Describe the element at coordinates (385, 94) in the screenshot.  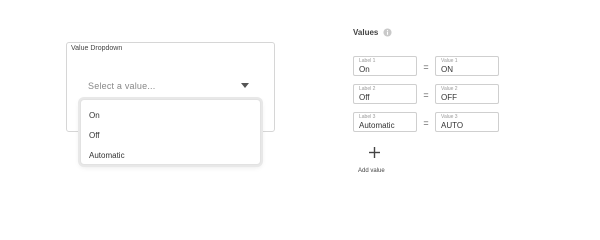
I see `label-input-2: Label 2 Off` at that location.